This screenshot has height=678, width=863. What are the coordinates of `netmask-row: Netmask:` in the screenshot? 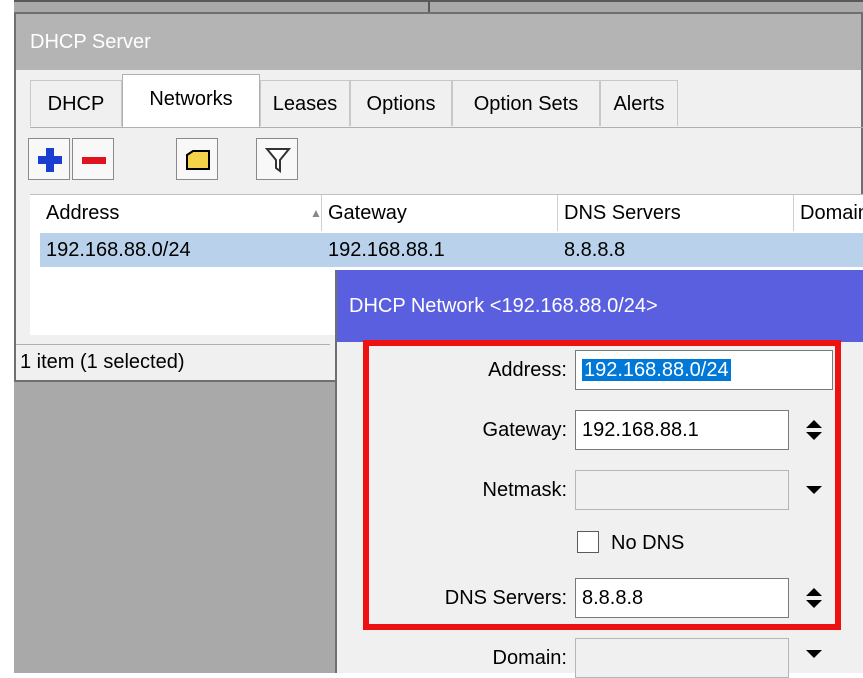 It's located at (600, 490).